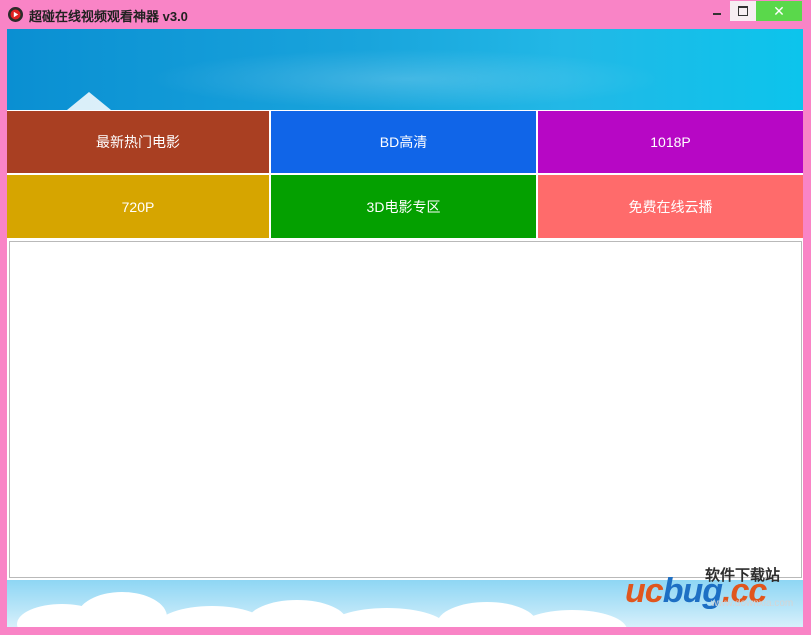  I want to click on minimize-button, so click(717, 11).